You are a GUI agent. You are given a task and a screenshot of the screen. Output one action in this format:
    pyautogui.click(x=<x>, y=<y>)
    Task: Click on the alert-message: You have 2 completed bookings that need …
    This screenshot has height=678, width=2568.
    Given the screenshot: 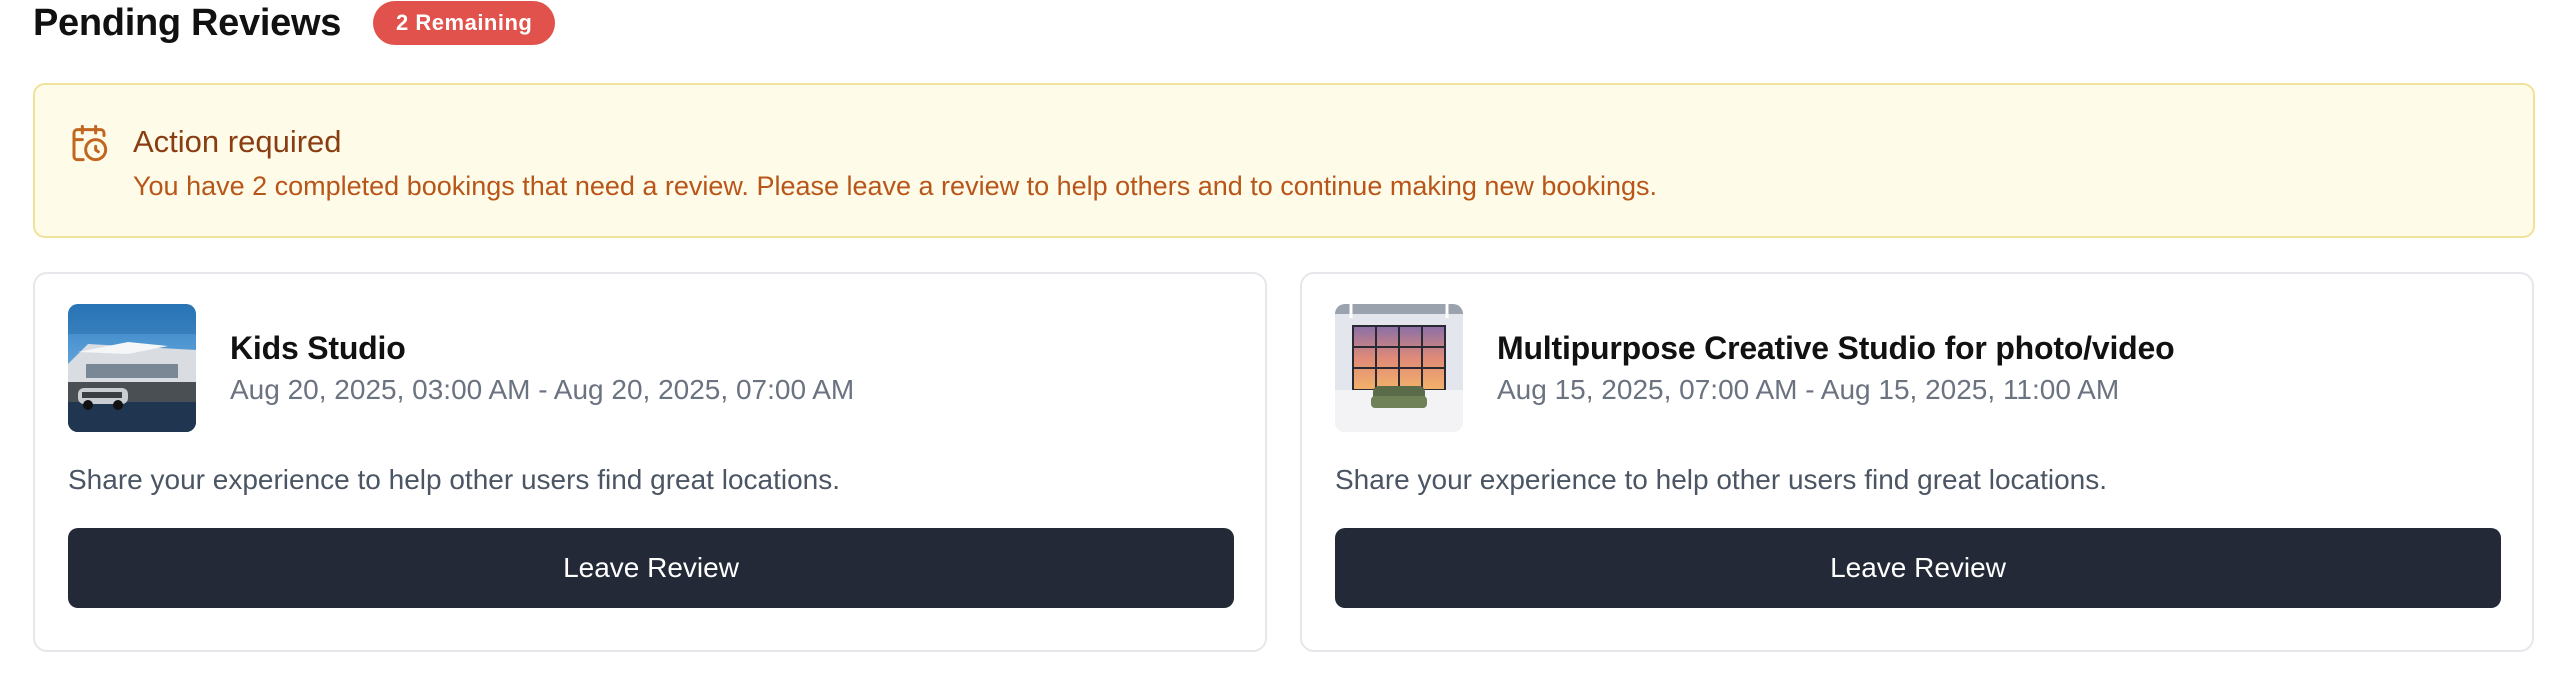 What is the action you would take?
    pyautogui.click(x=895, y=186)
    